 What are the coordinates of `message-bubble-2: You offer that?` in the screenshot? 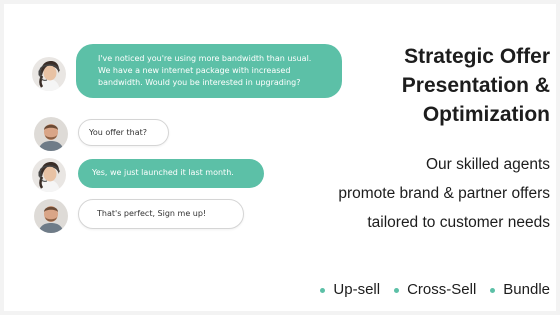 It's located at (123, 132).